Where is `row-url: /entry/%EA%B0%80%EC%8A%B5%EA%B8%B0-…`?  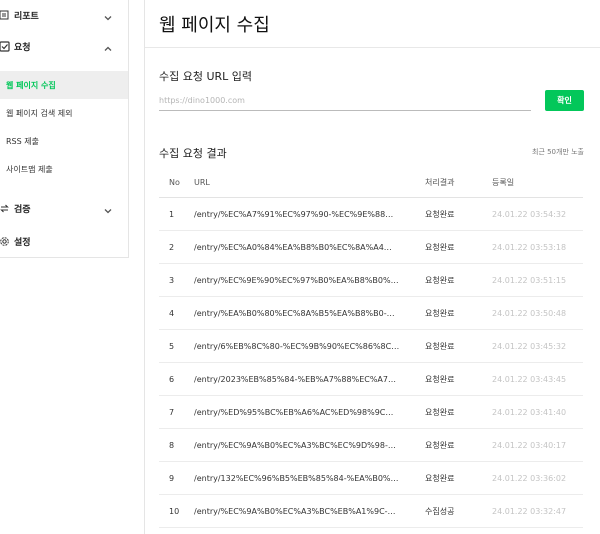
row-url: /entry/%EA%B0%80%EC%8A%B5%EA%B8%B0-… is located at coordinates (294, 313).